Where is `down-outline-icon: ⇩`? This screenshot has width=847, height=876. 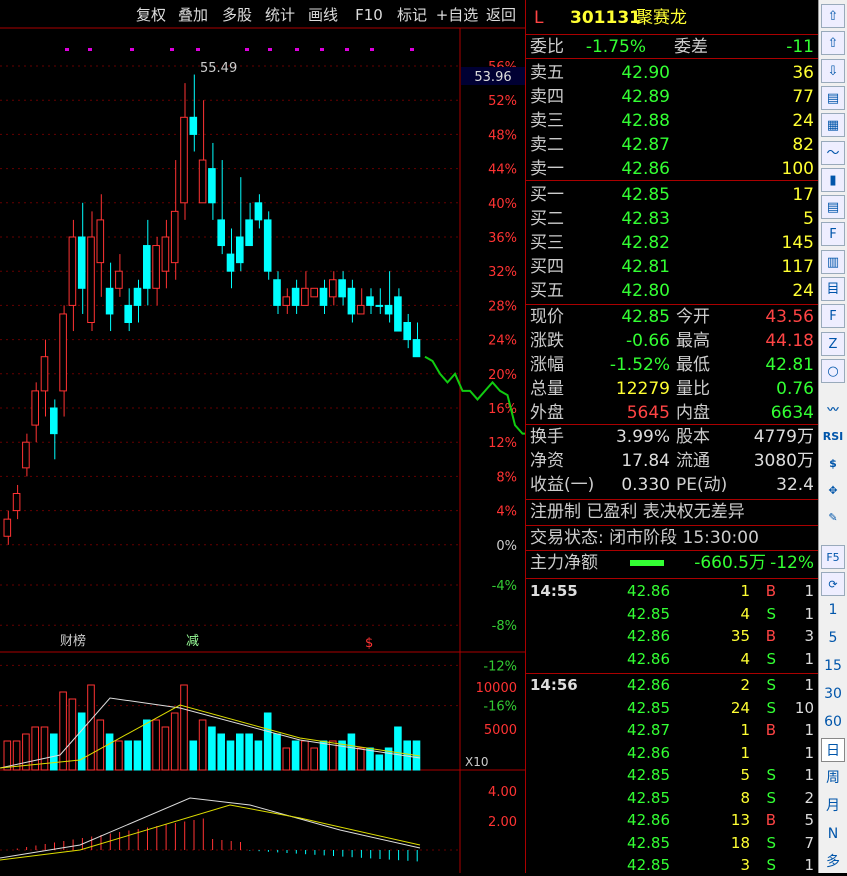 down-outline-icon: ⇩ is located at coordinates (833, 70).